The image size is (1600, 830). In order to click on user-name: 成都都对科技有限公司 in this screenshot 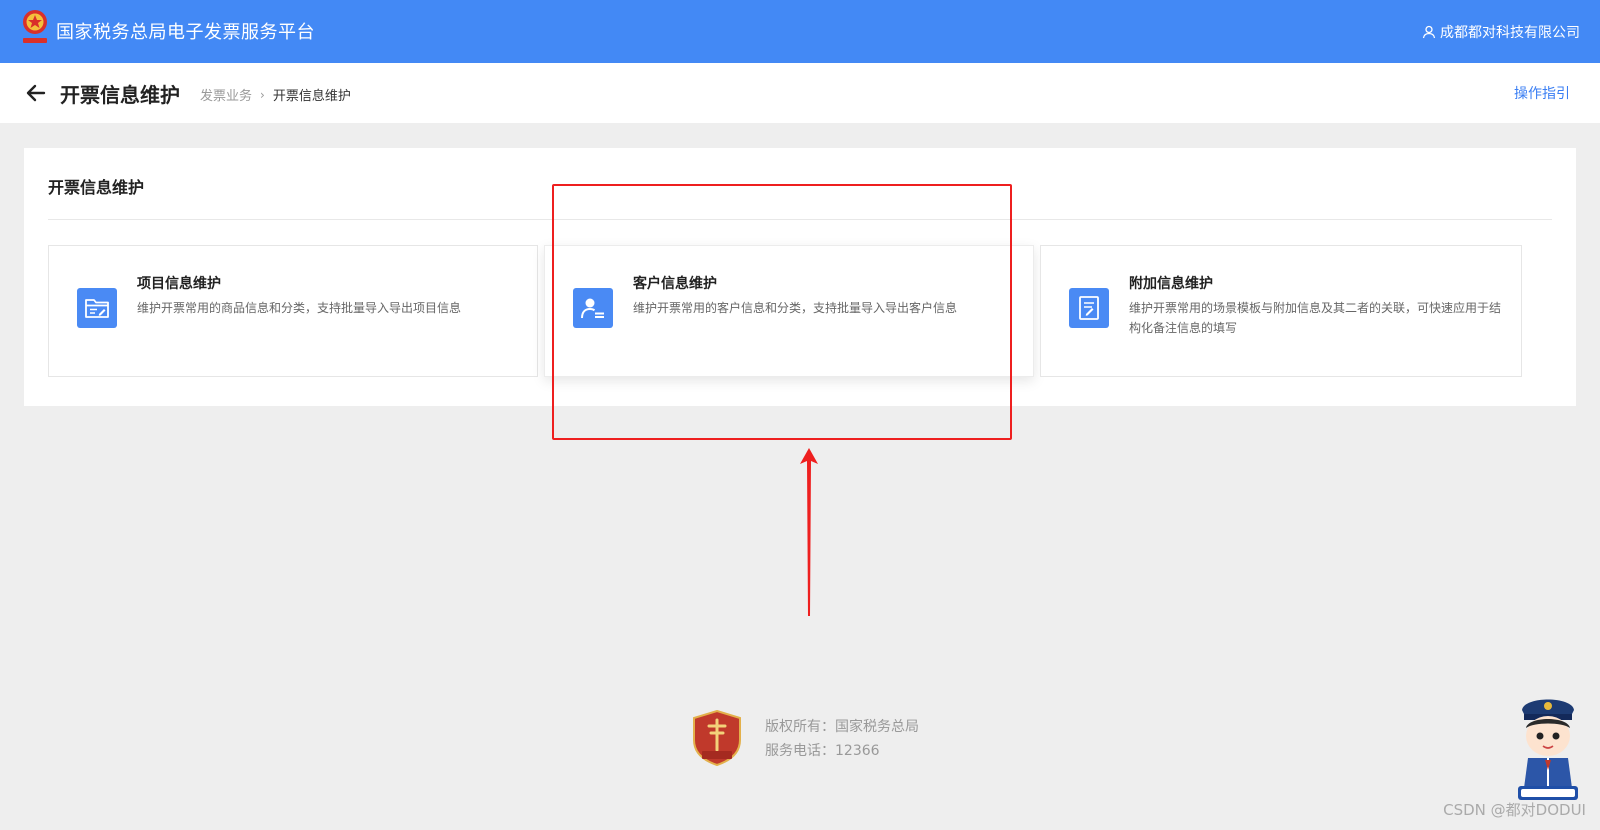, I will do `click(1510, 33)`.